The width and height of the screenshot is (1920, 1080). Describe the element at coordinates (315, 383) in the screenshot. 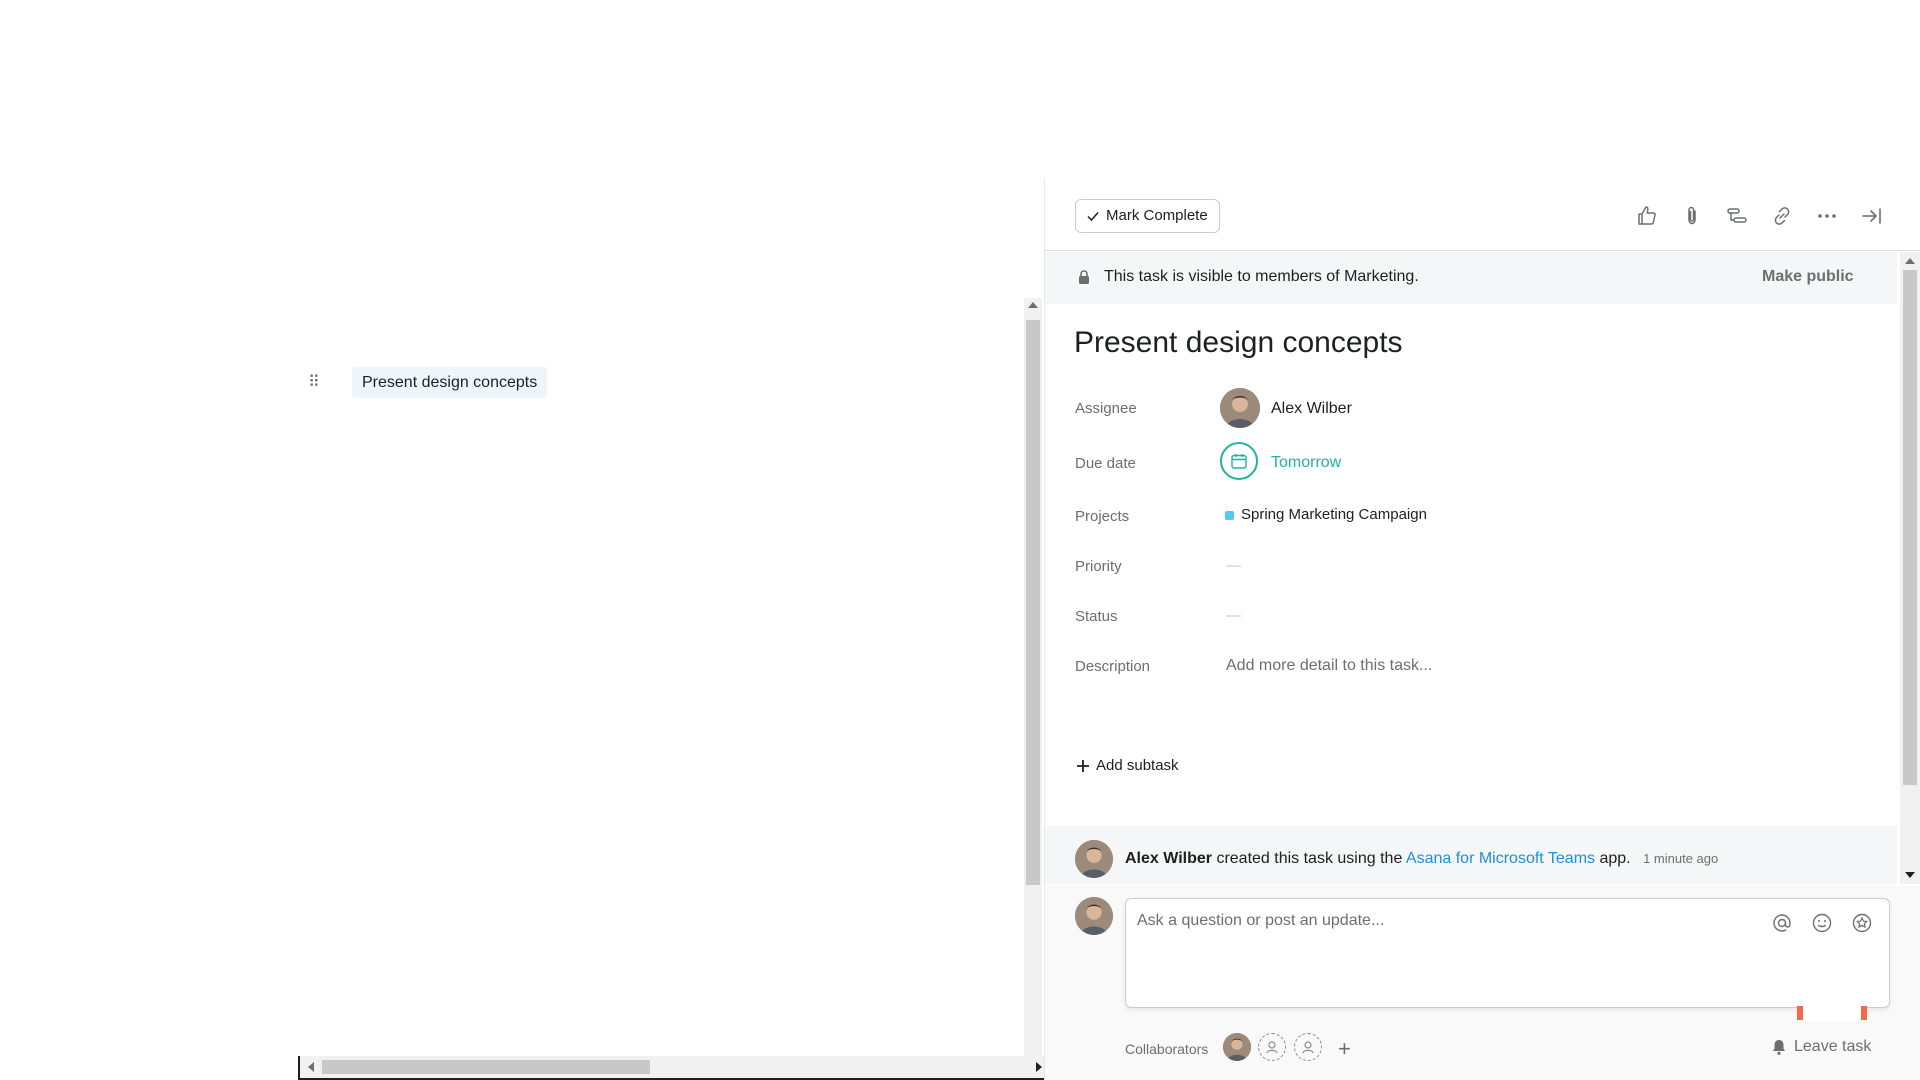

I see `drag-handle-icon: ⠿` at that location.